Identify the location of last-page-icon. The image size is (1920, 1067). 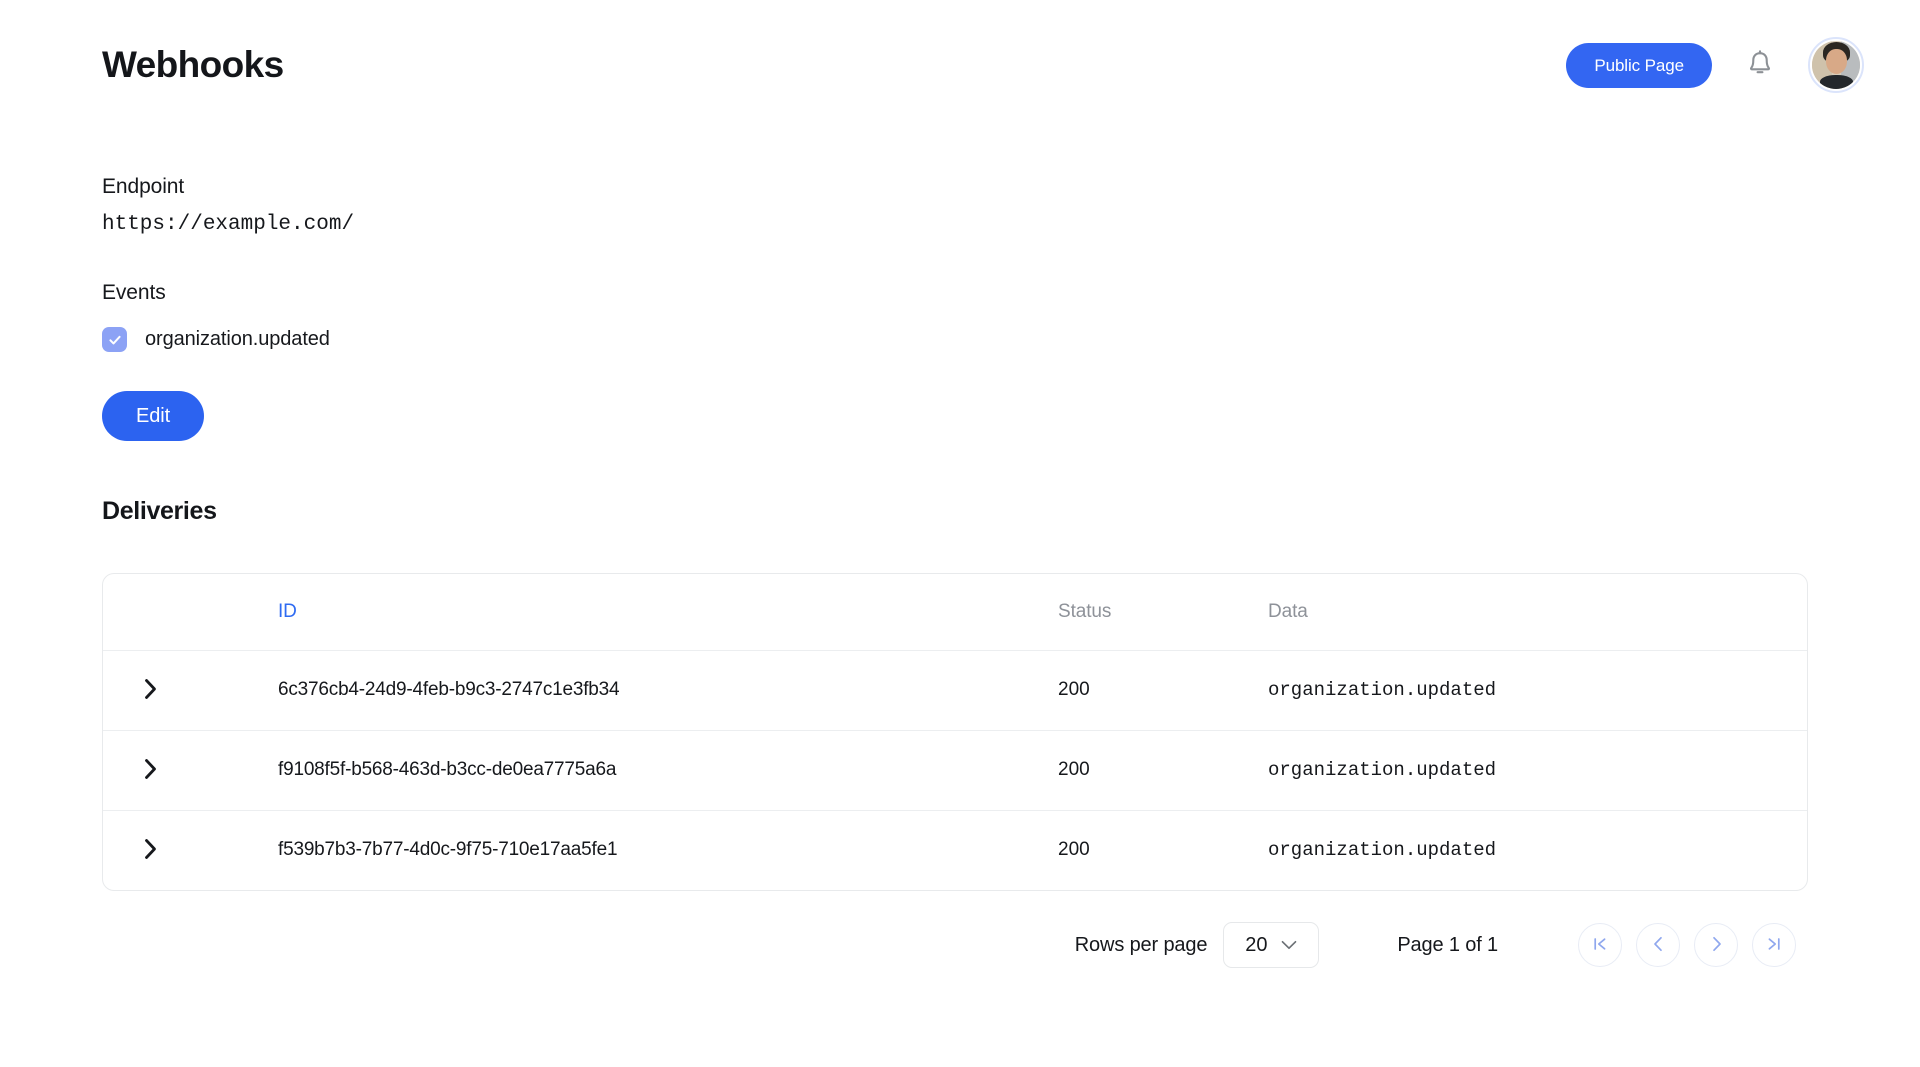
(1774, 945).